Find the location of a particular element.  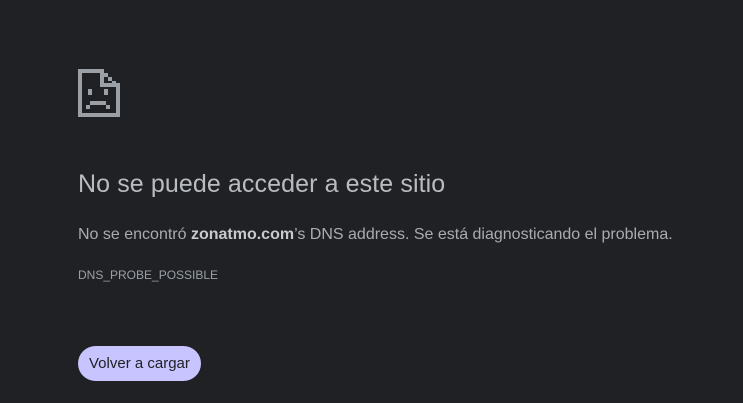

domain-name: zonatmo.com is located at coordinates (242, 234).